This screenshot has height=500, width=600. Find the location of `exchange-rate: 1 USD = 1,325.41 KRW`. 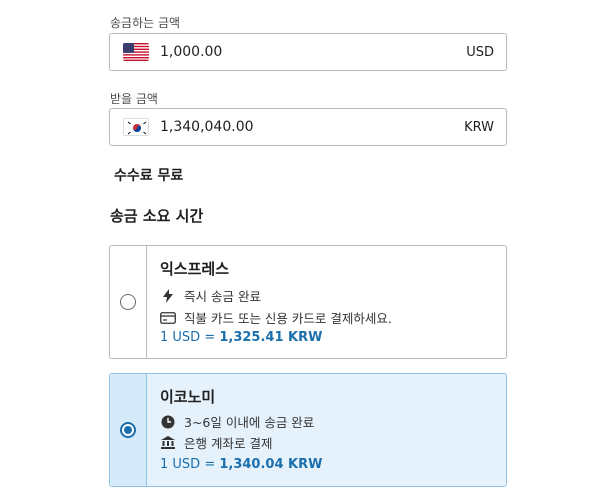

exchange-rate: 1 USD = 1,325.41 KRW is located at coordinates (241, 337).